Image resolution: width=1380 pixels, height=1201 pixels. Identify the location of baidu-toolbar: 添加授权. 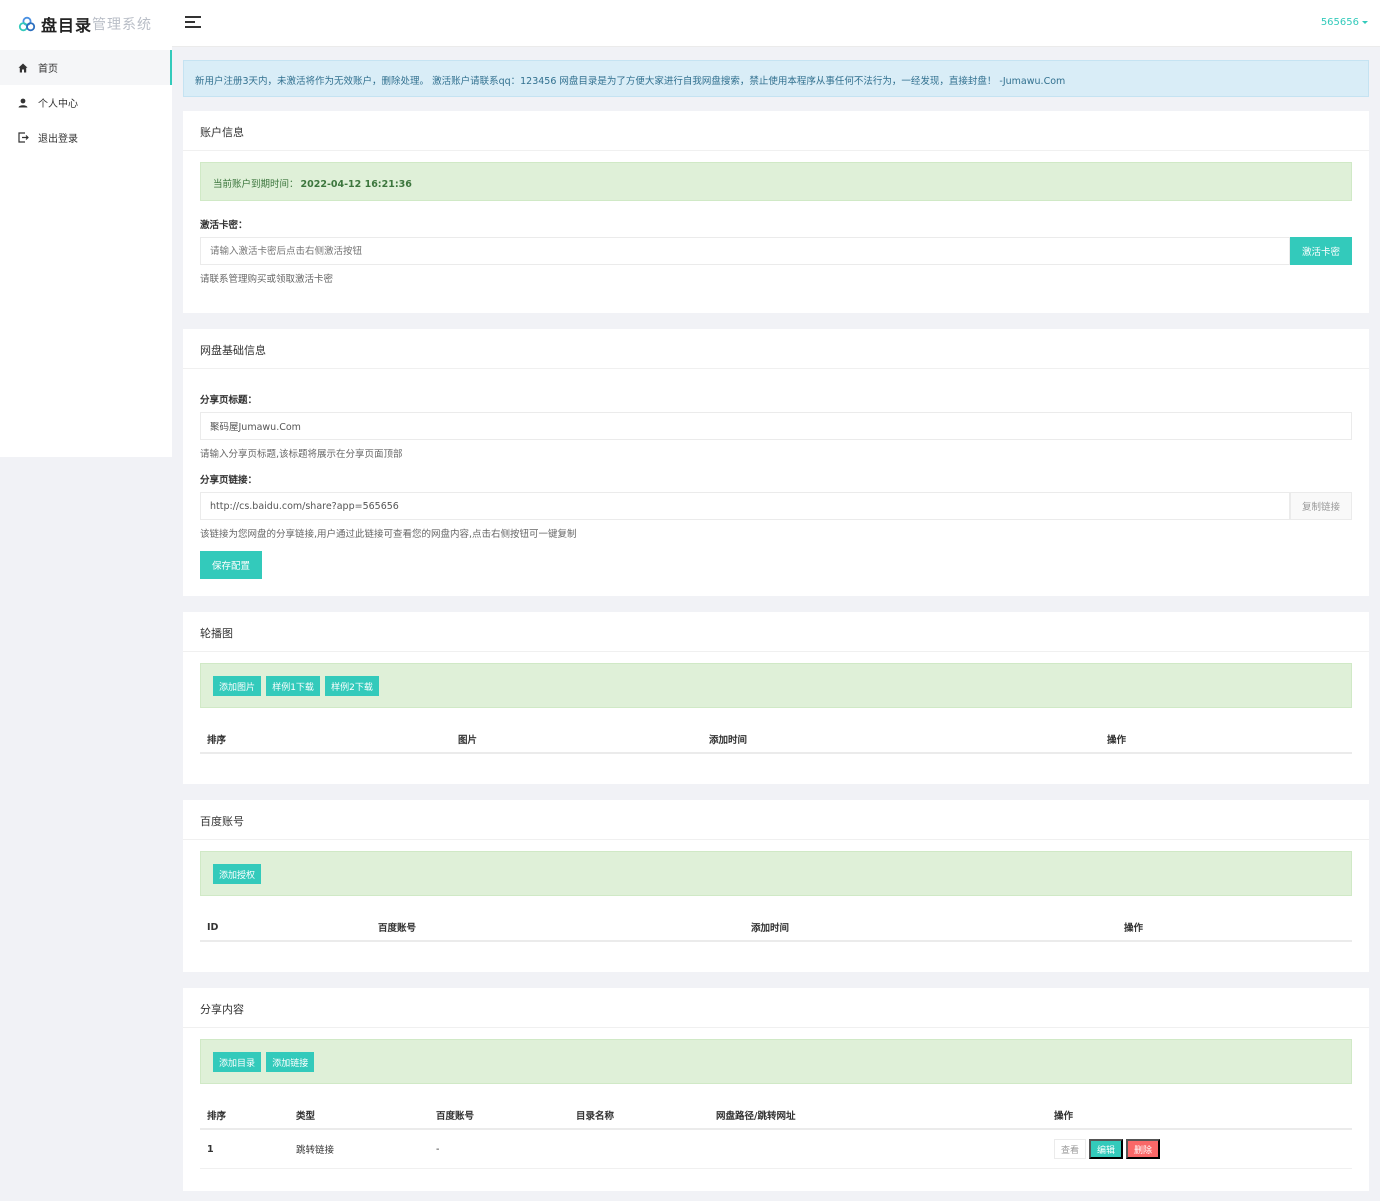
(776, 873).